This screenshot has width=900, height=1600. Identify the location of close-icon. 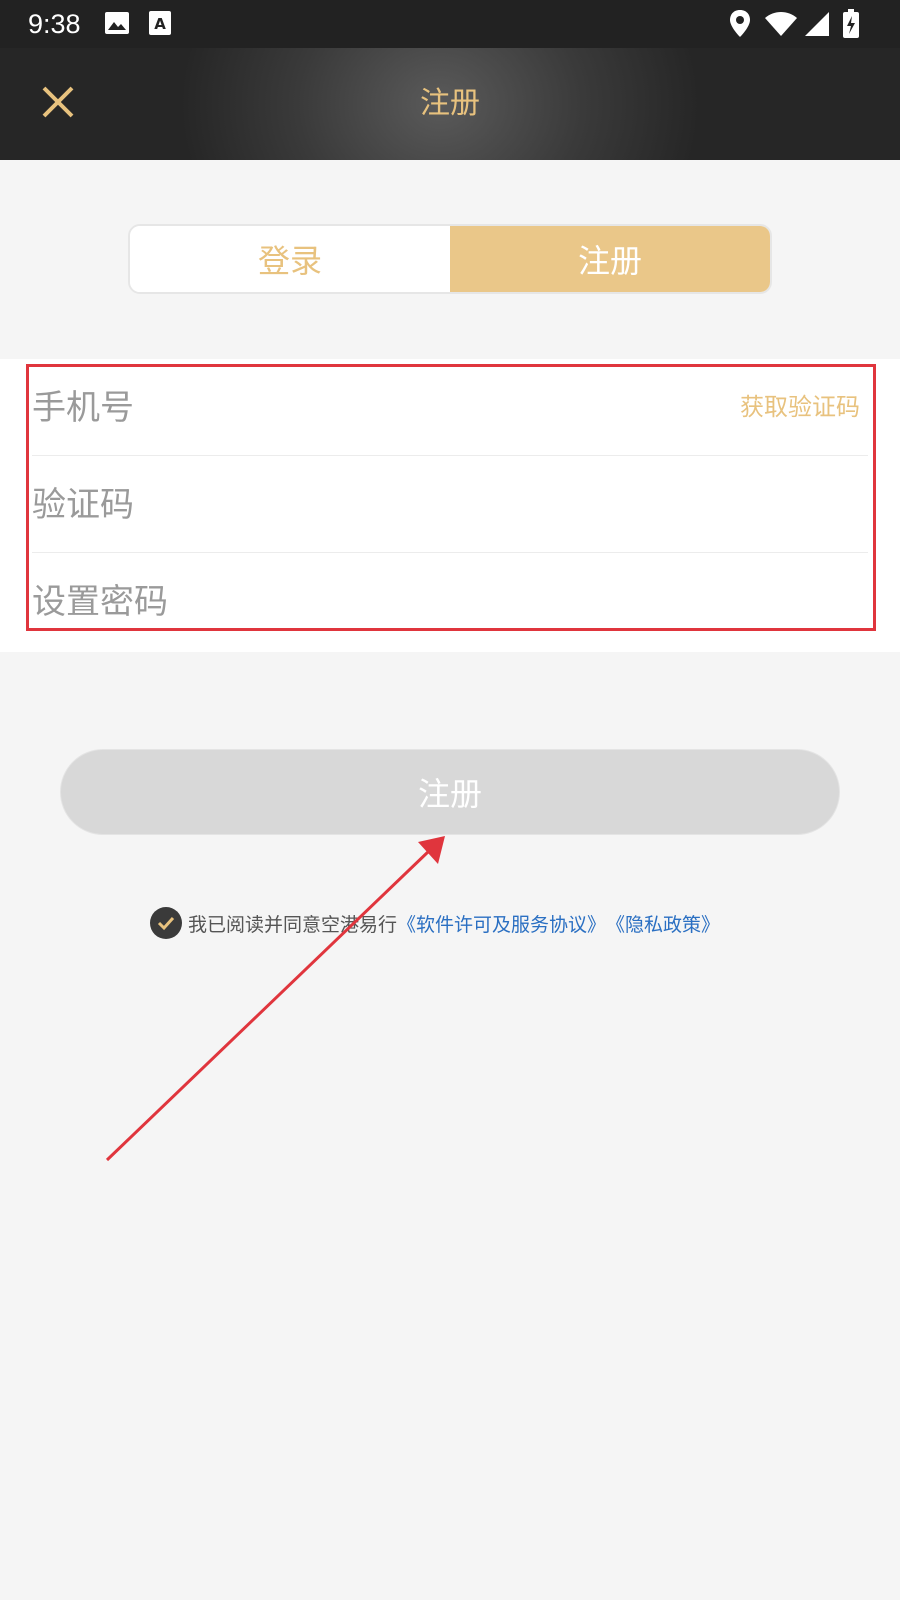
(58, 102).